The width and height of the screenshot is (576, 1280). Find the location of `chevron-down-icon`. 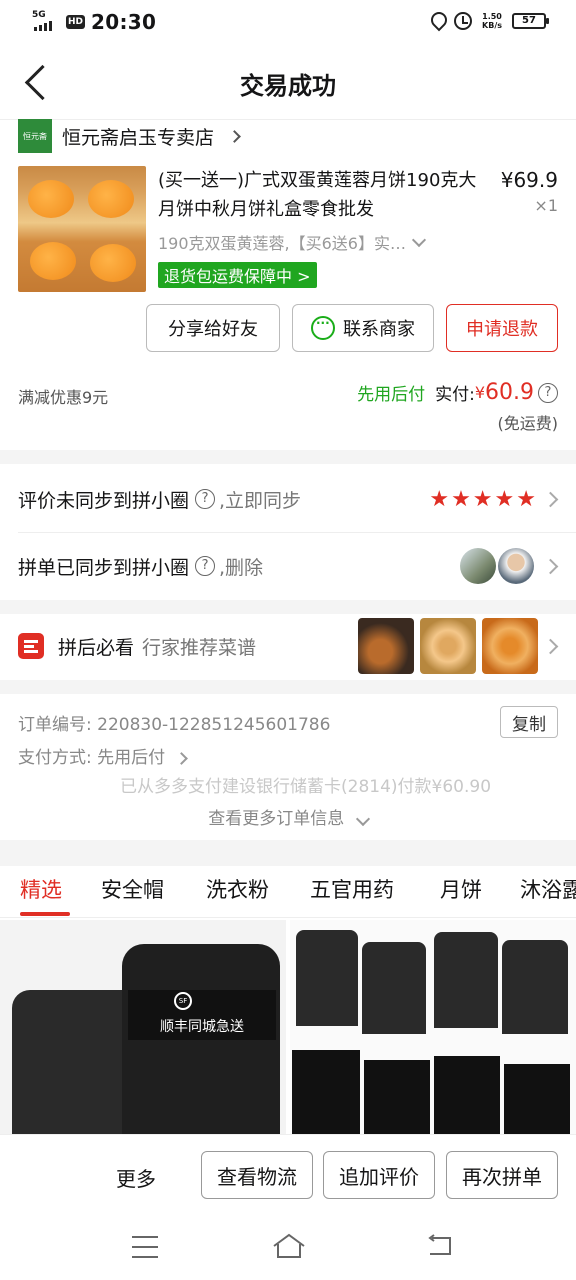

chevron-down-icon is located at coordinates (419, 239).